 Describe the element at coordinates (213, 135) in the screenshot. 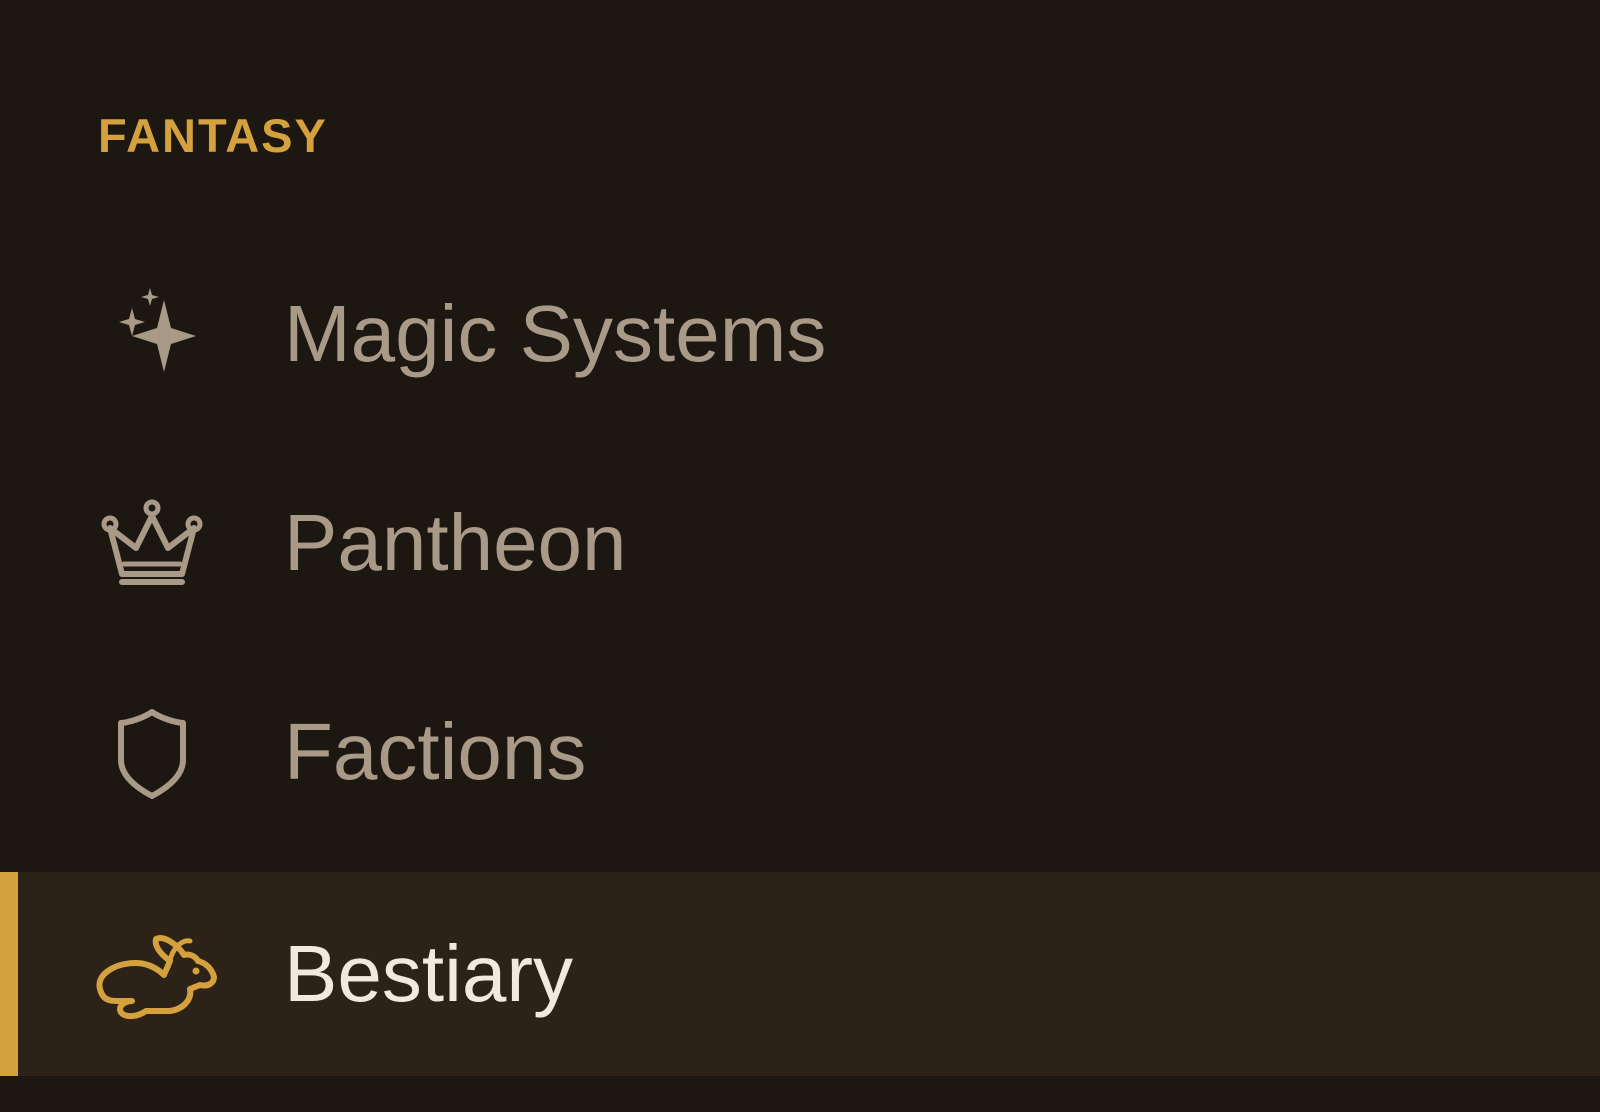

I see `section-header-fantasy: FANTASY` at that location.